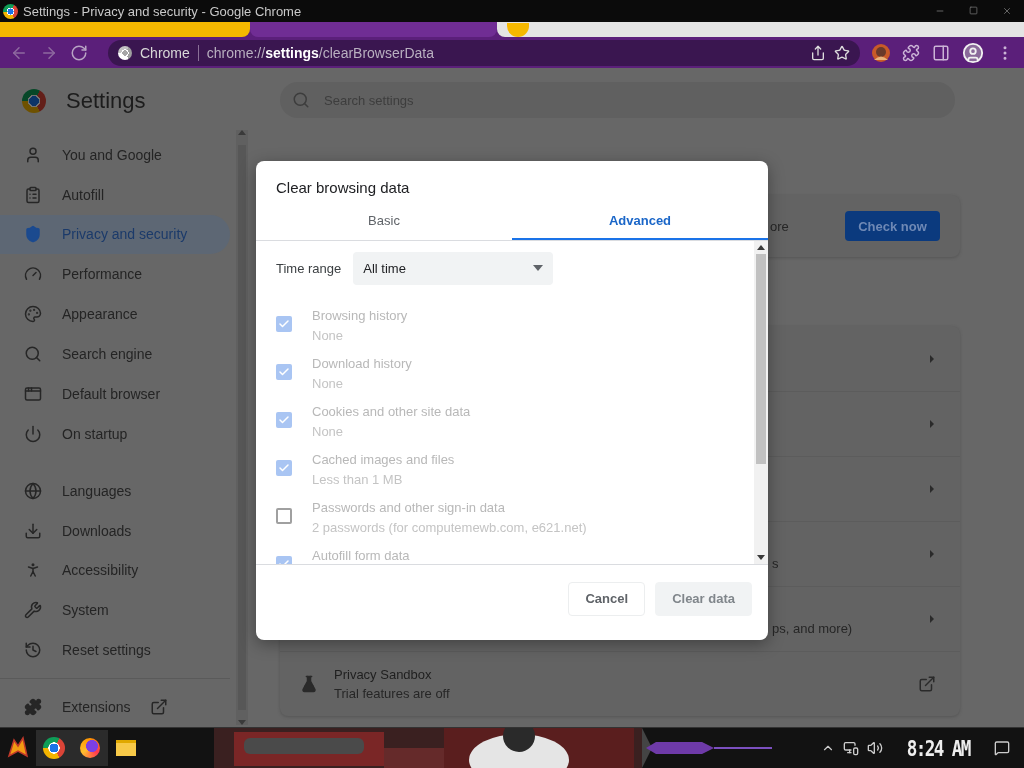 The width and height of the screenshot is (1024, 768). What do you see at coordinates (973, 52) in the screenshot?
I see `profile-icon` at bounding box center [973, 52].